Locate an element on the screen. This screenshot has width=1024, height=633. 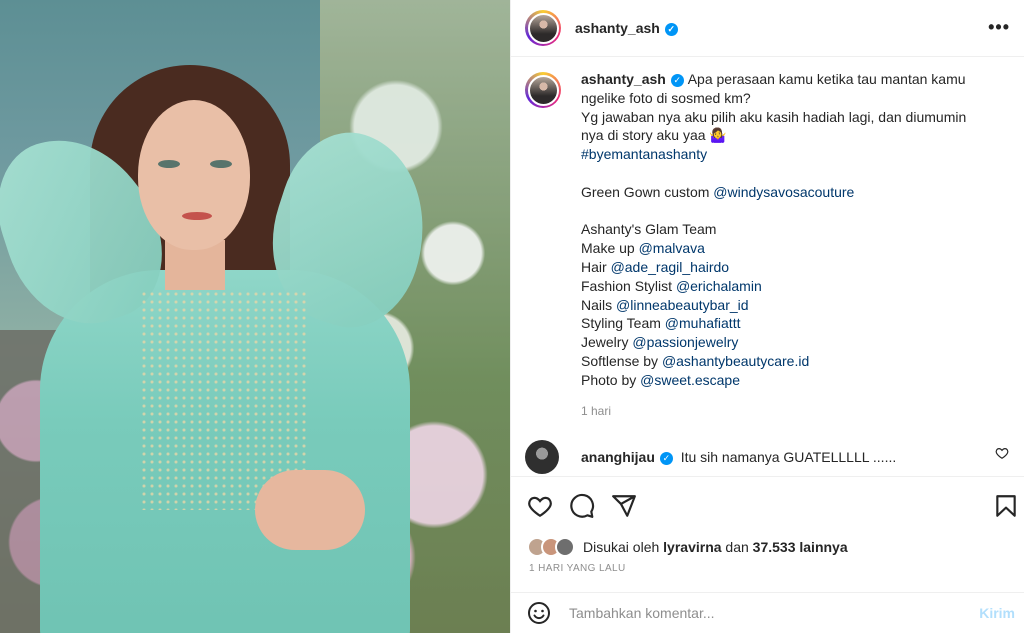
credit-handle: @muhafiattt is located at coordinates (703, 323).